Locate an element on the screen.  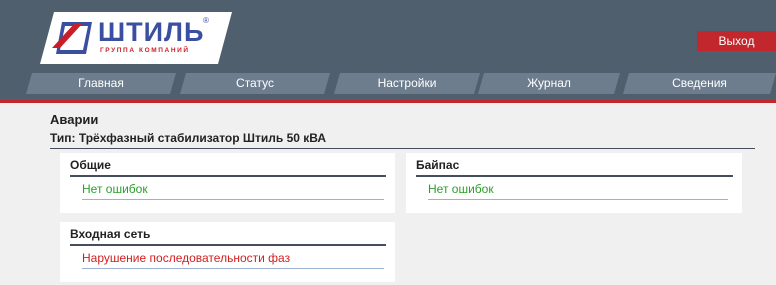
status-message: Нарушение последовательности фаз is located at coordinates (186, 258).